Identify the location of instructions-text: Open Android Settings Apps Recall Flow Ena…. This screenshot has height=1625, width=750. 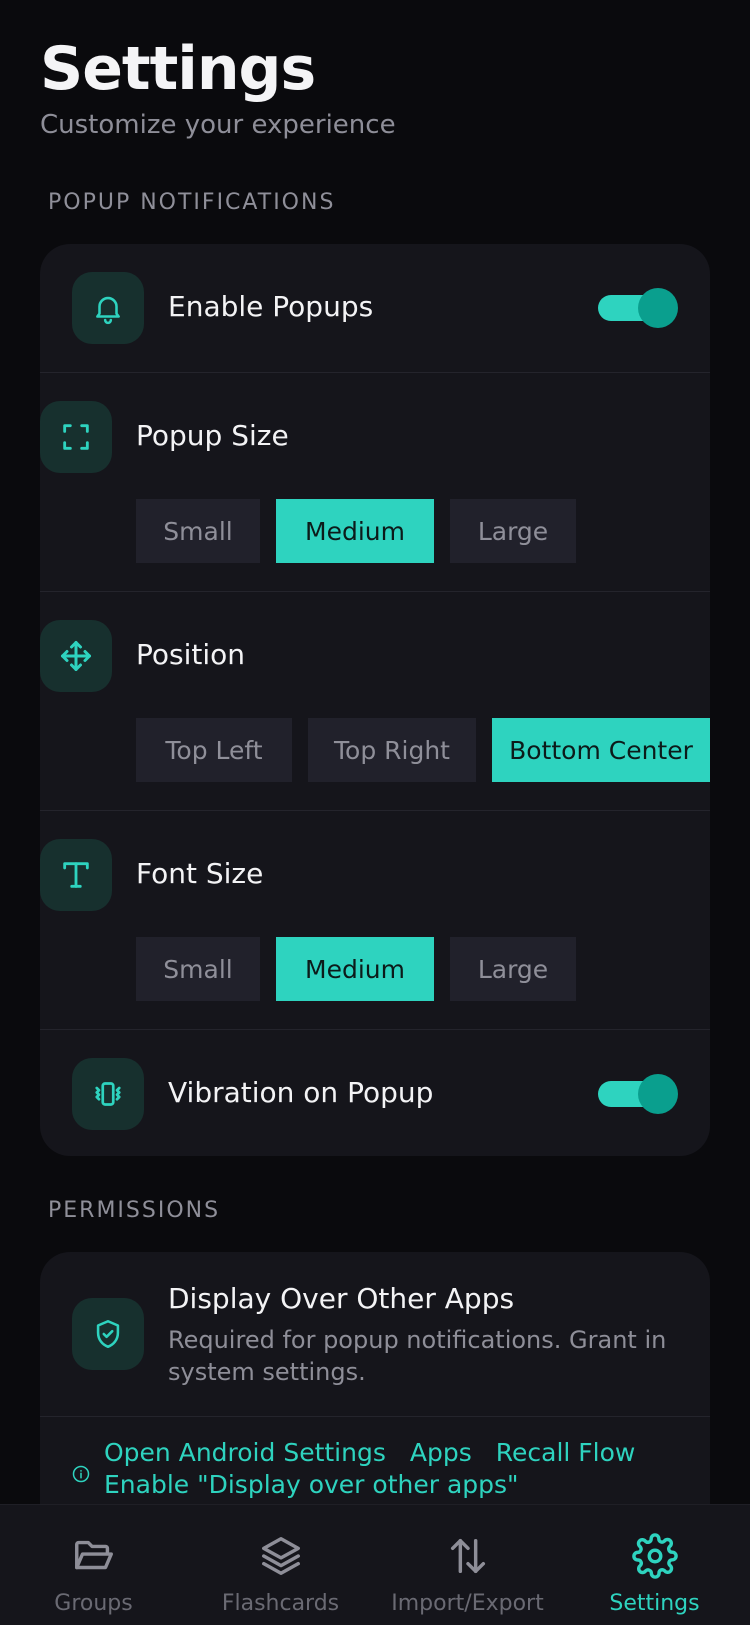
(369, 1469).